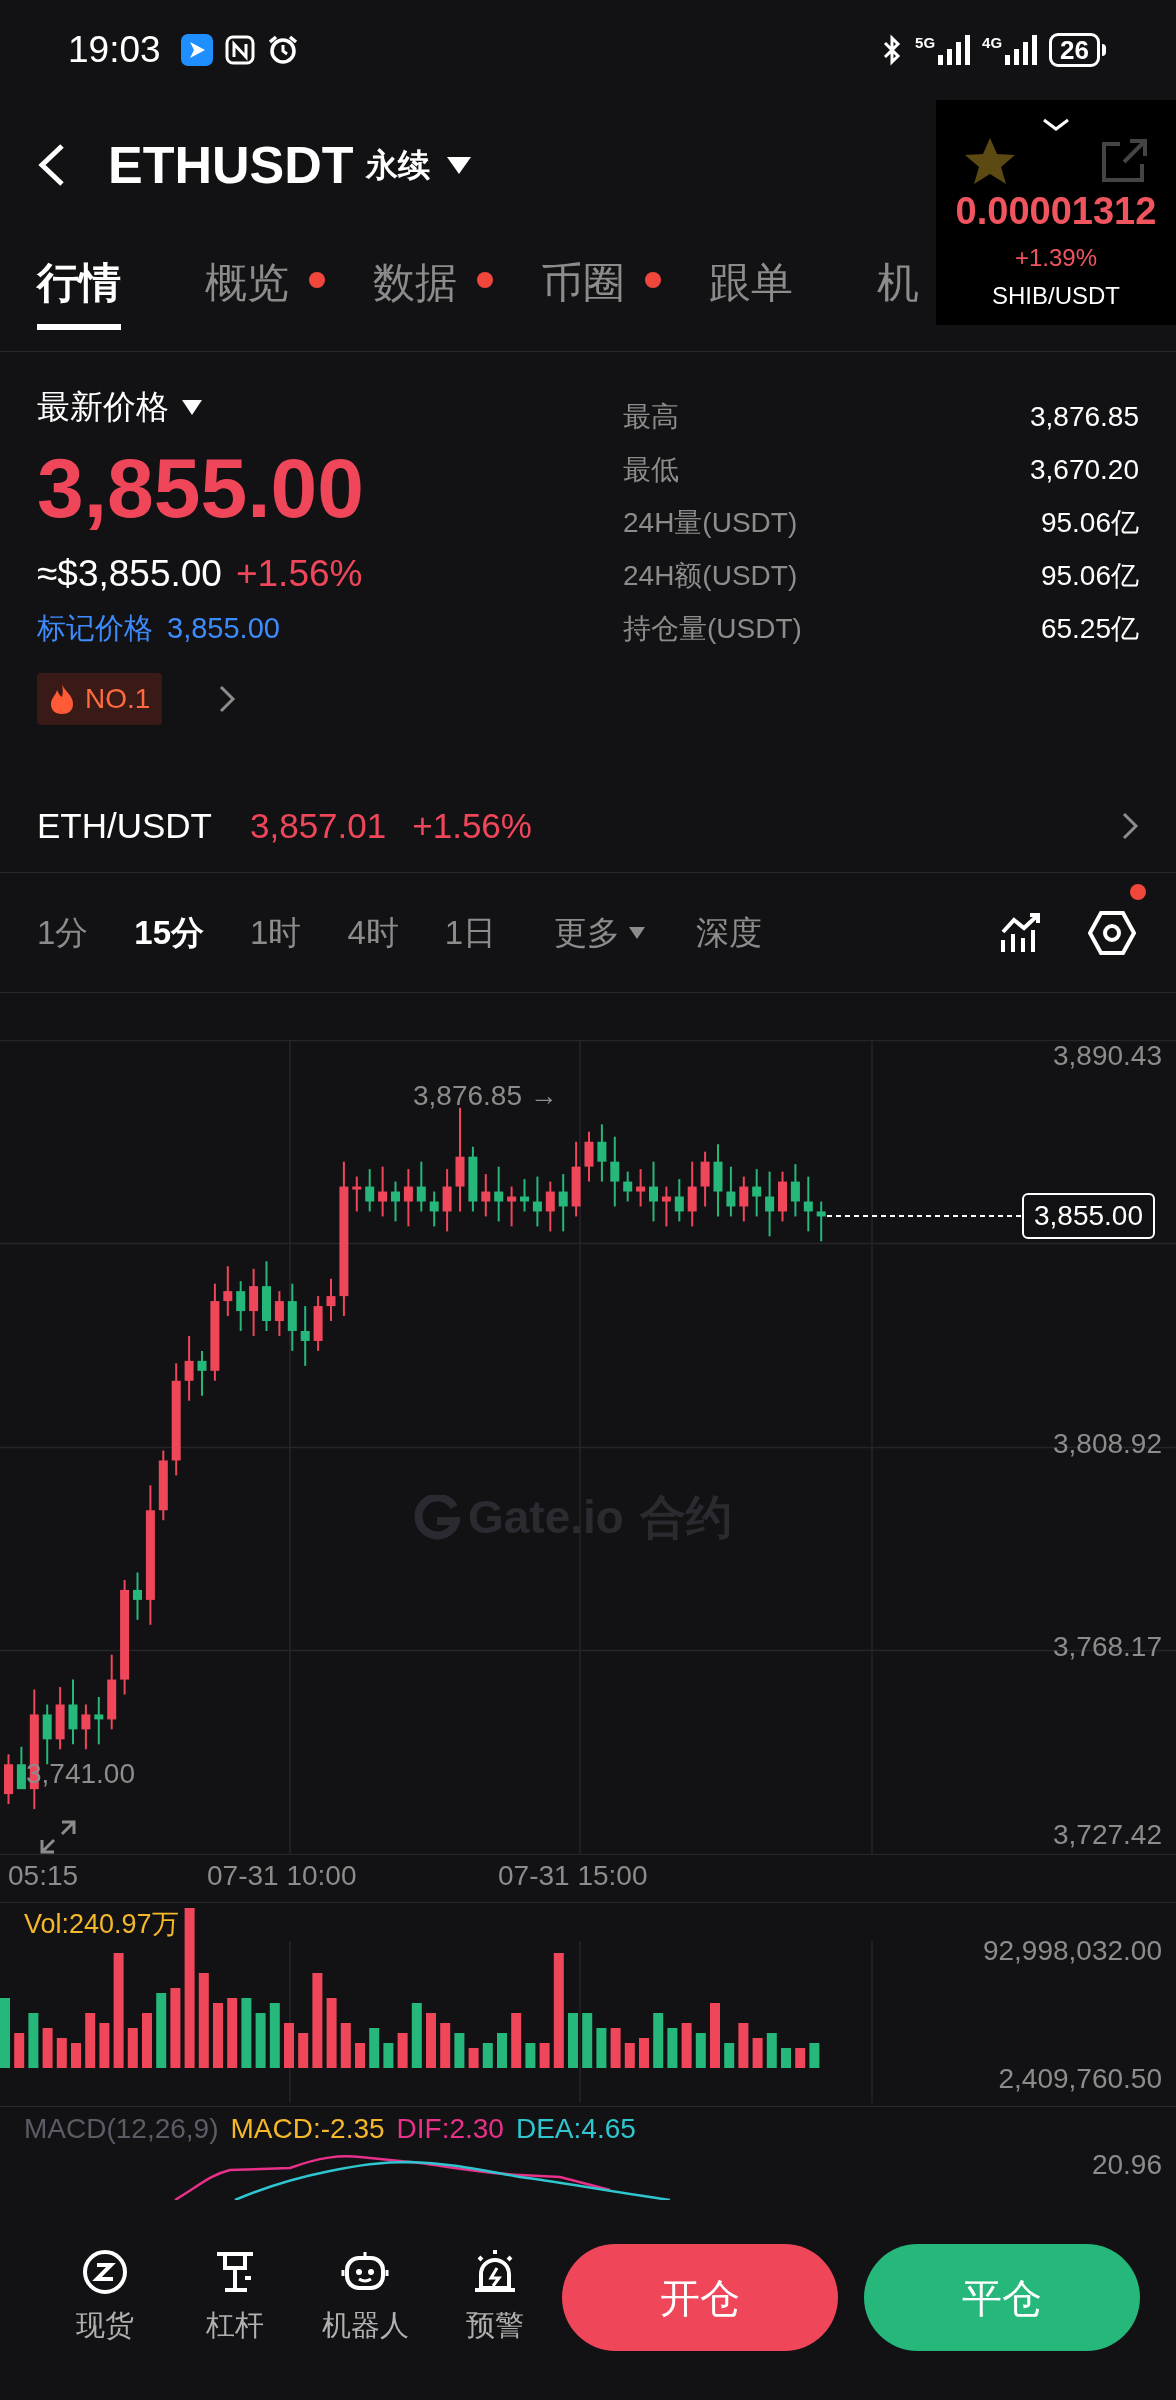 Image resolution: width=1176 pixels, height=2400 pixels. I want to click on mark-price-label: 标记价格, so click(95, 628).